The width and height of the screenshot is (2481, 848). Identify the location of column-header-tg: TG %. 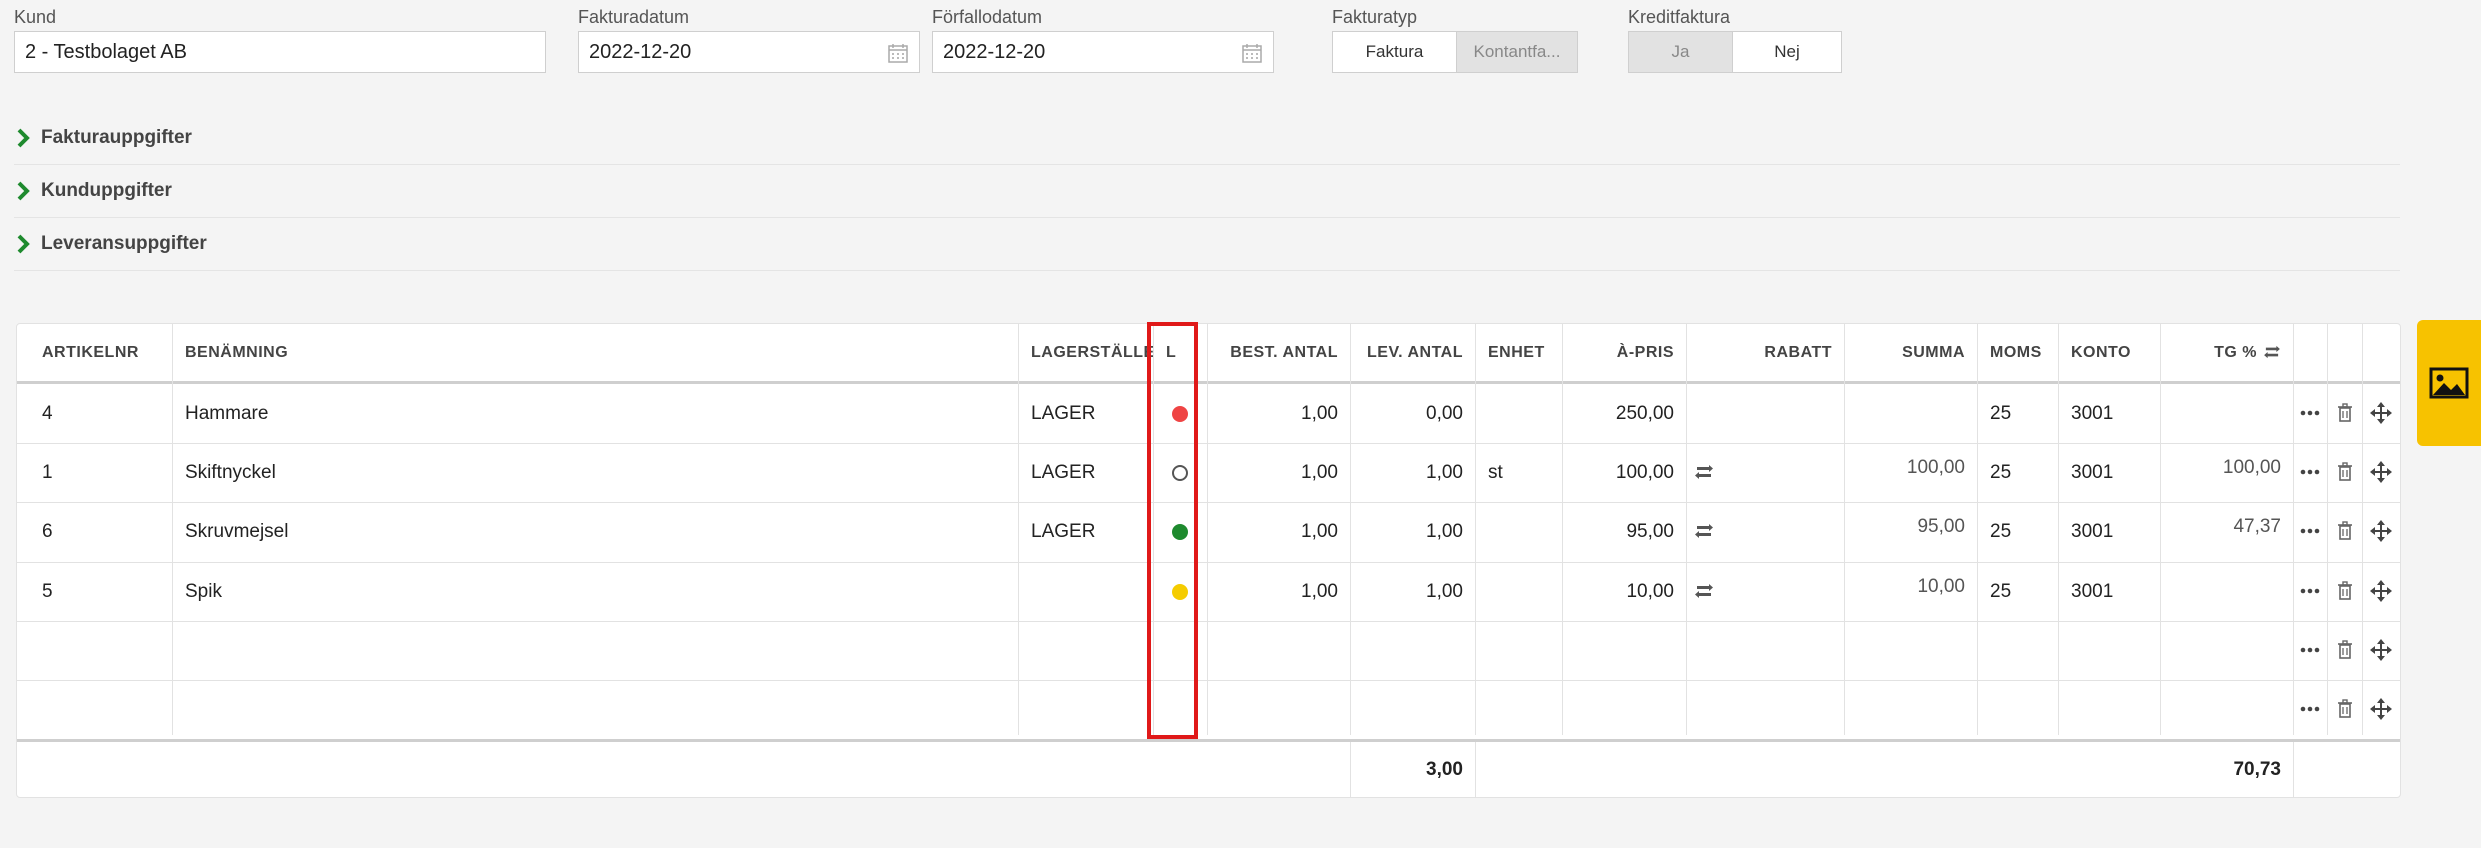
(2220, 352).